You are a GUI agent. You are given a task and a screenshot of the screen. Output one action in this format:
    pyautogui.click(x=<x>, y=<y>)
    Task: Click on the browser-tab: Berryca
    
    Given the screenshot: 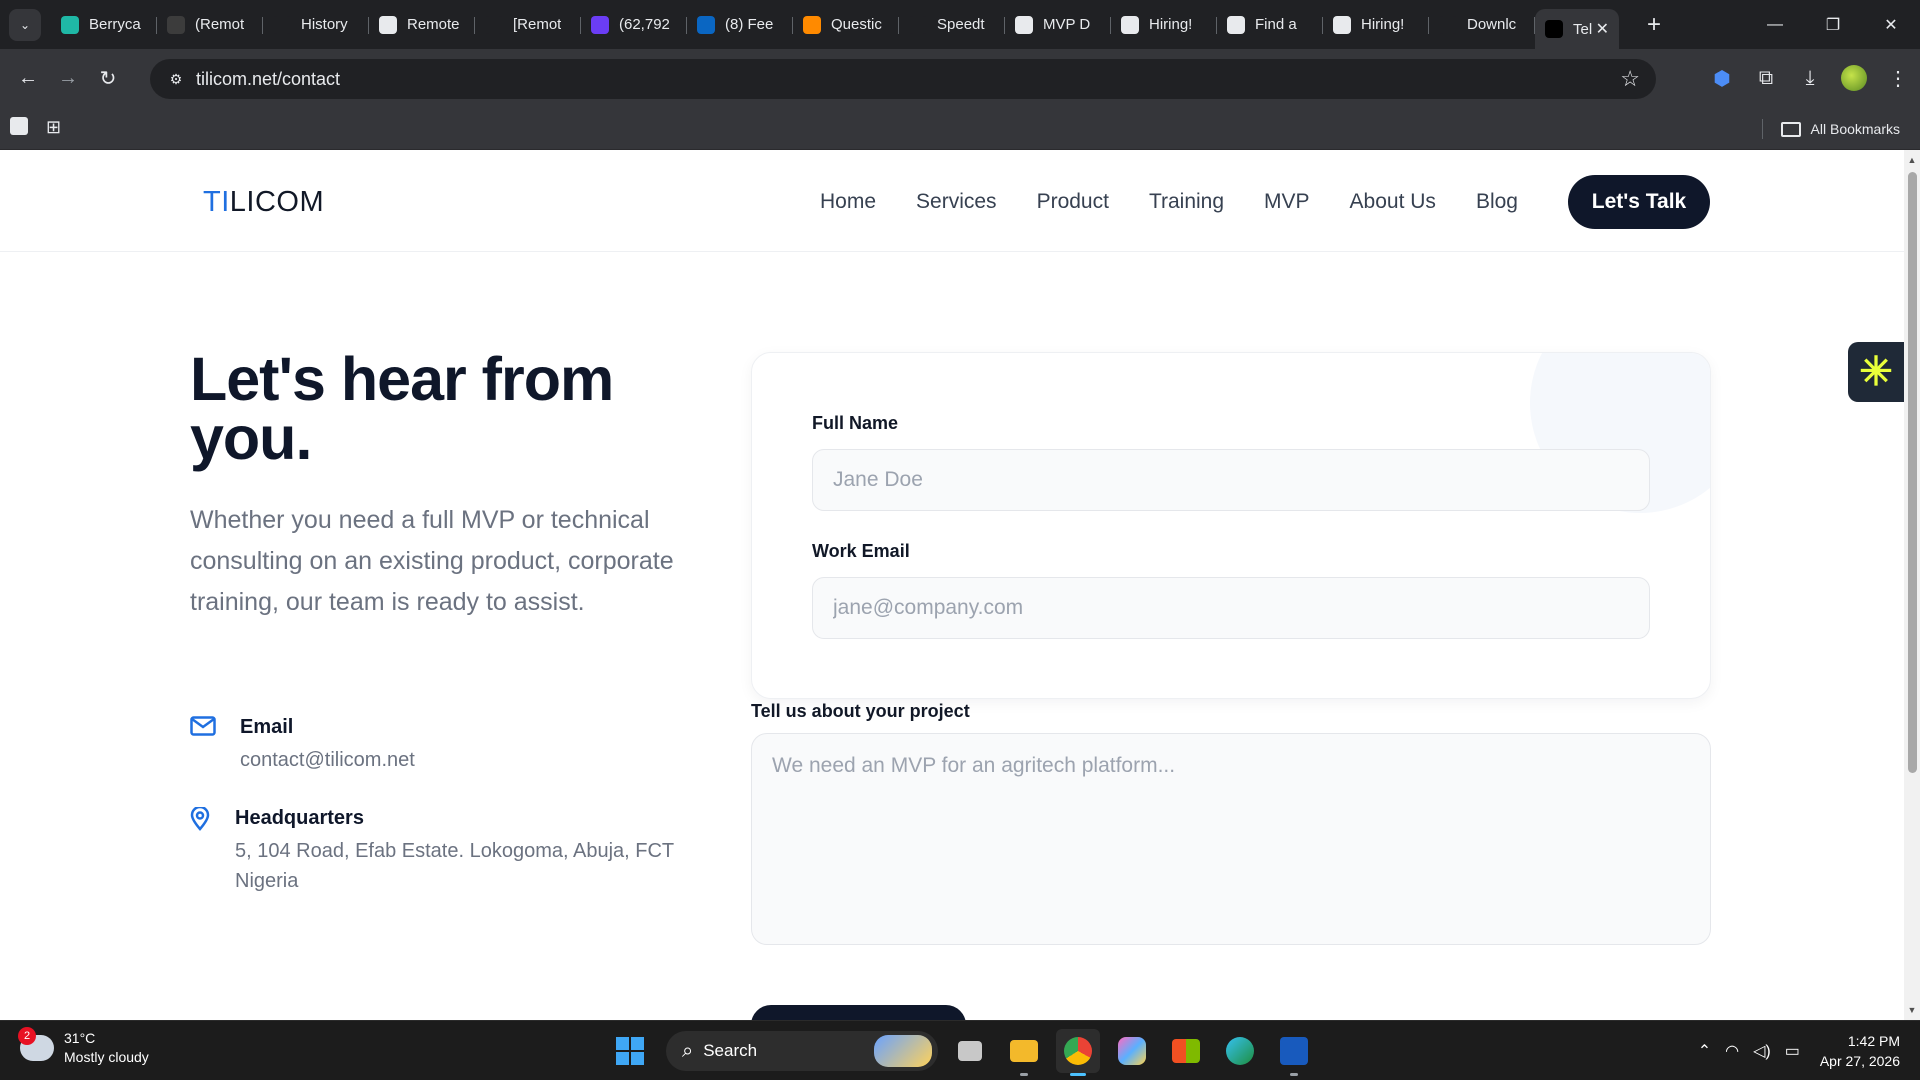 What is the action you would take?
    pyautogui.click(x=104, y=25)
    